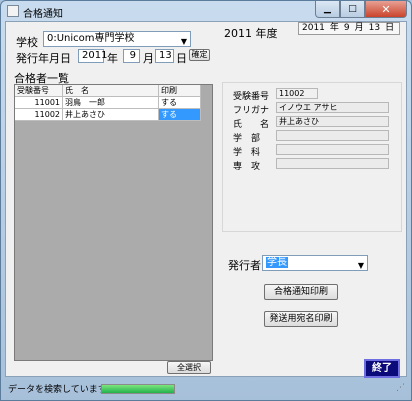 The image size is (412, 401). I want to click on top-date-display: 2011 年 9 月 13 日, so click(349, 28).